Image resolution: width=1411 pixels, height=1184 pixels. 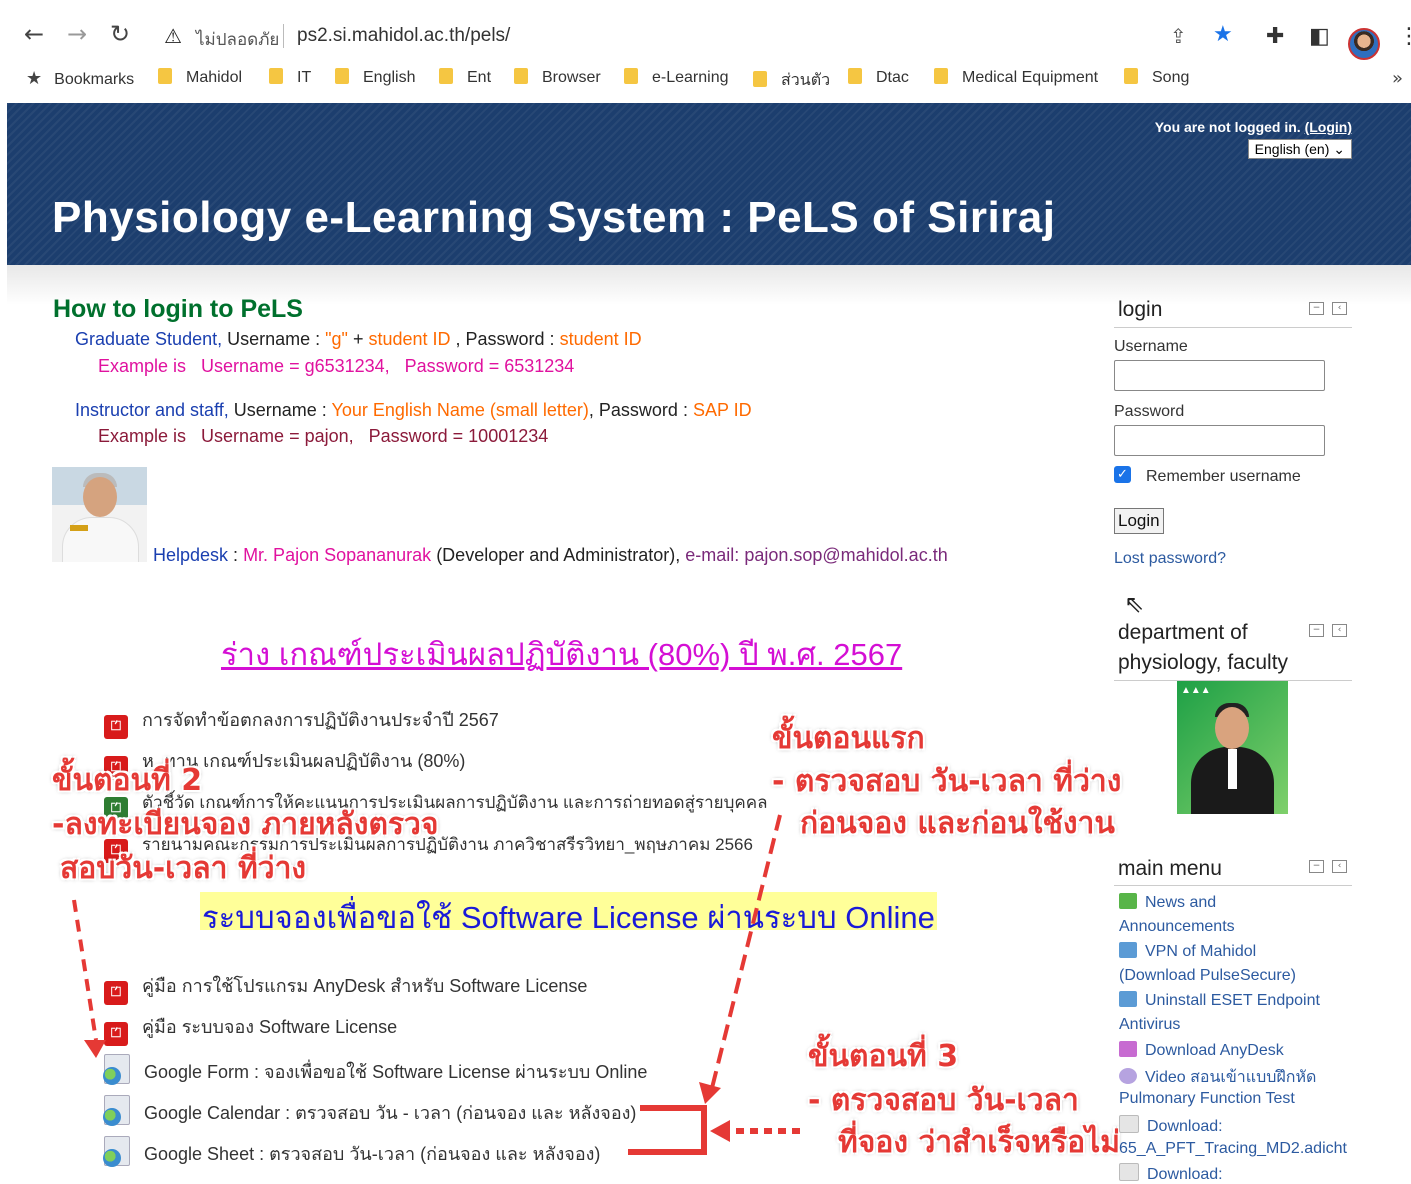 I want to click on bookmark-star-icon: ★, so click(x=1223, y=34).